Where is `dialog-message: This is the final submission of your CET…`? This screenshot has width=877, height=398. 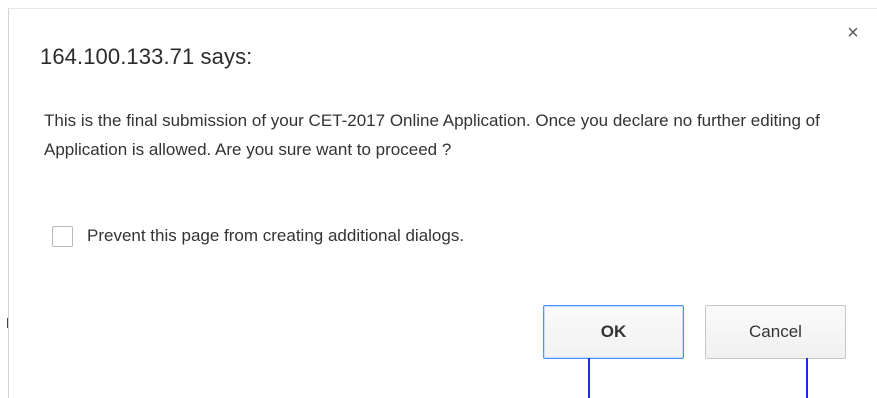 dialog-message: This is the final submission of your CET… is located at coordinates (432, 135).